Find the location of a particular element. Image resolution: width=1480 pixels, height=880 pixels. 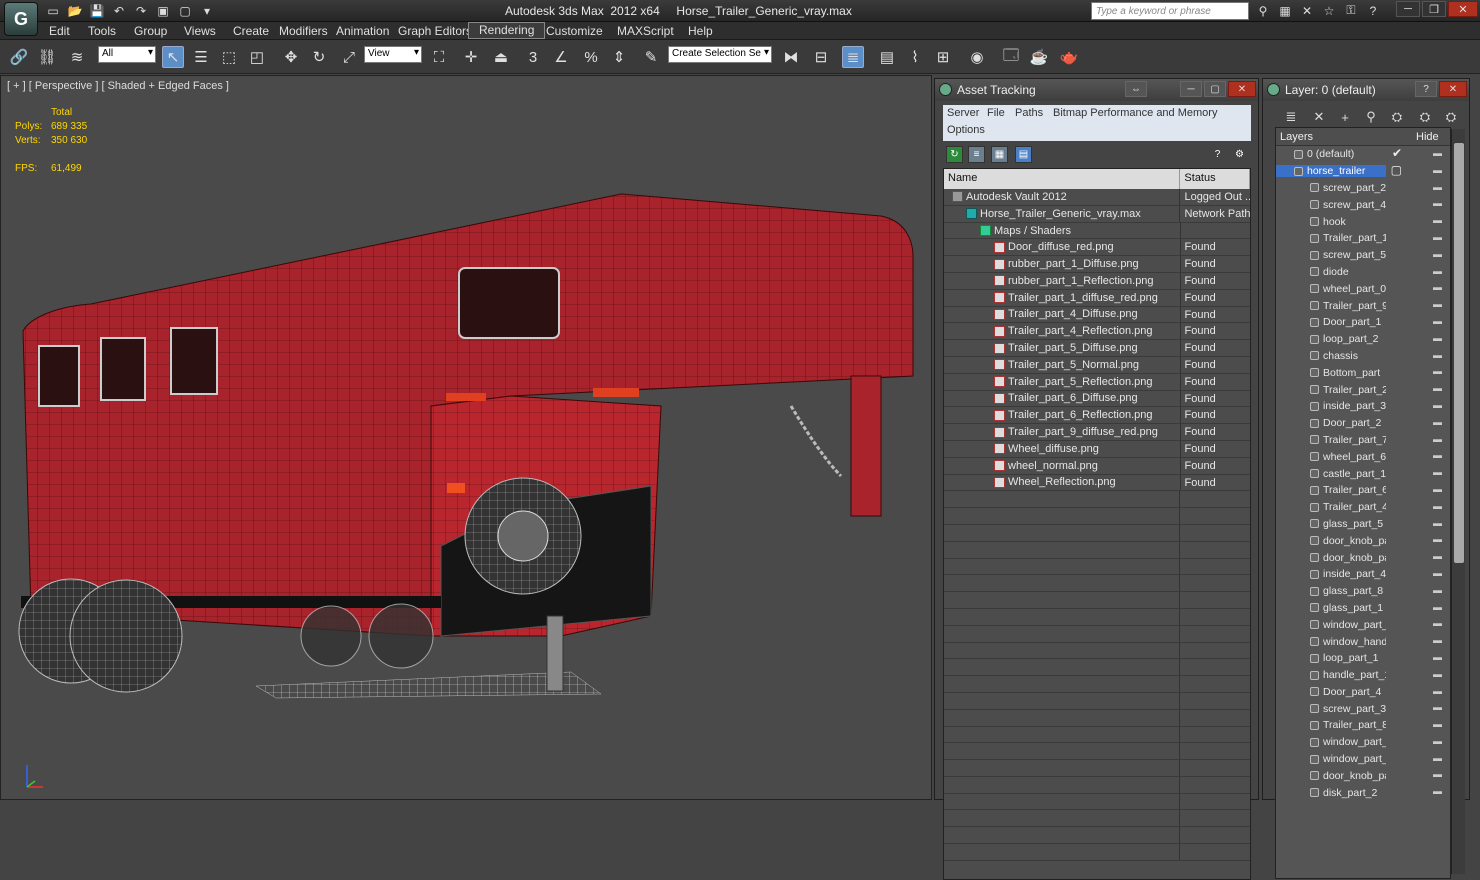

col-hide: Hide is located at coordinates (1427, 136).